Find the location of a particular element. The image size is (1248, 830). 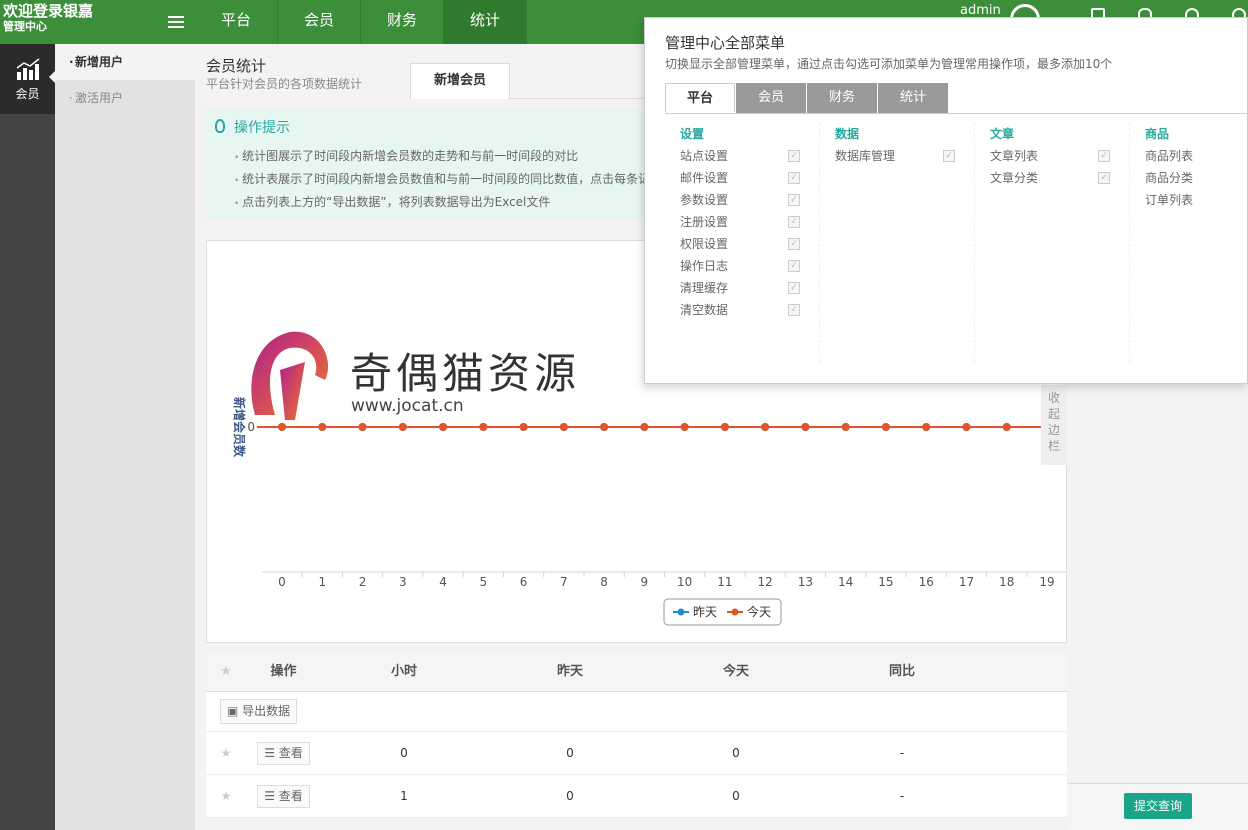

menu-option: 清理缓存 ✓ is located at coordinates (740, 288).